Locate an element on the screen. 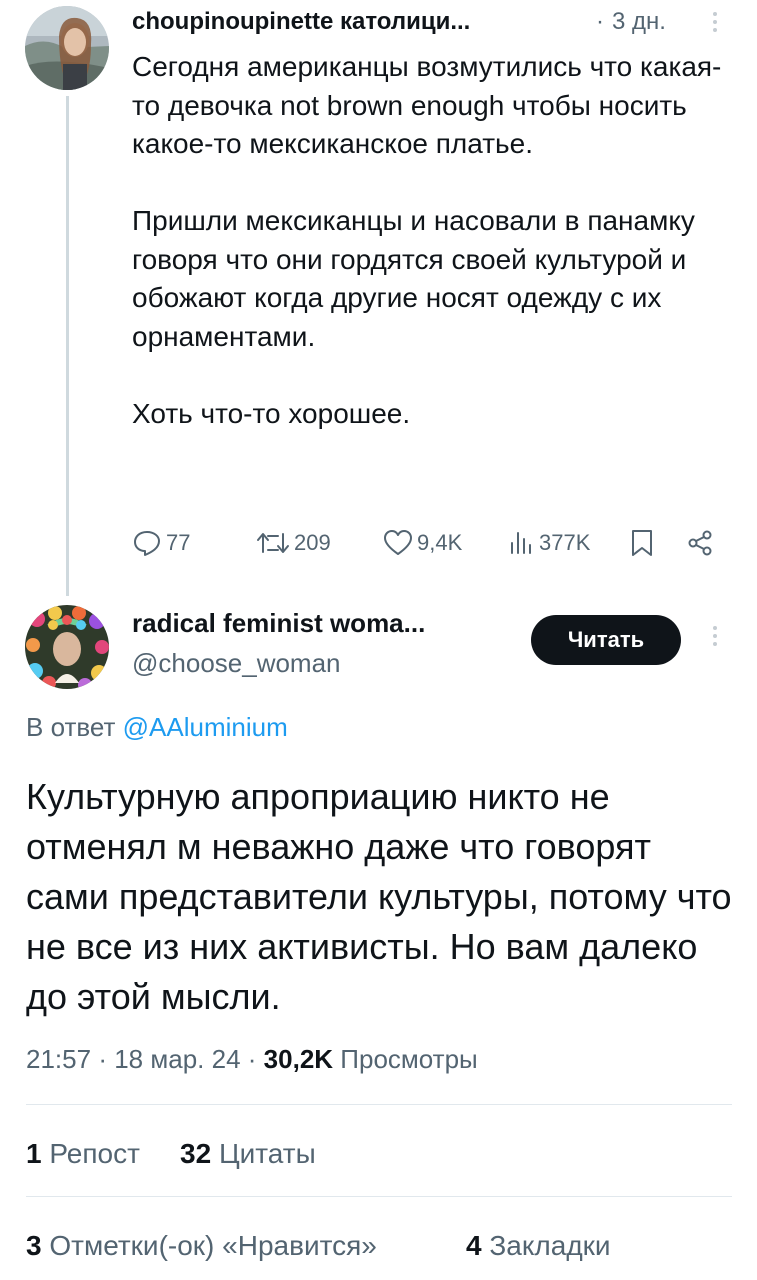 Image resolution: width=757 pixels, height=1280 pixels. views-action: 377K is located at coordinates (548, 543).